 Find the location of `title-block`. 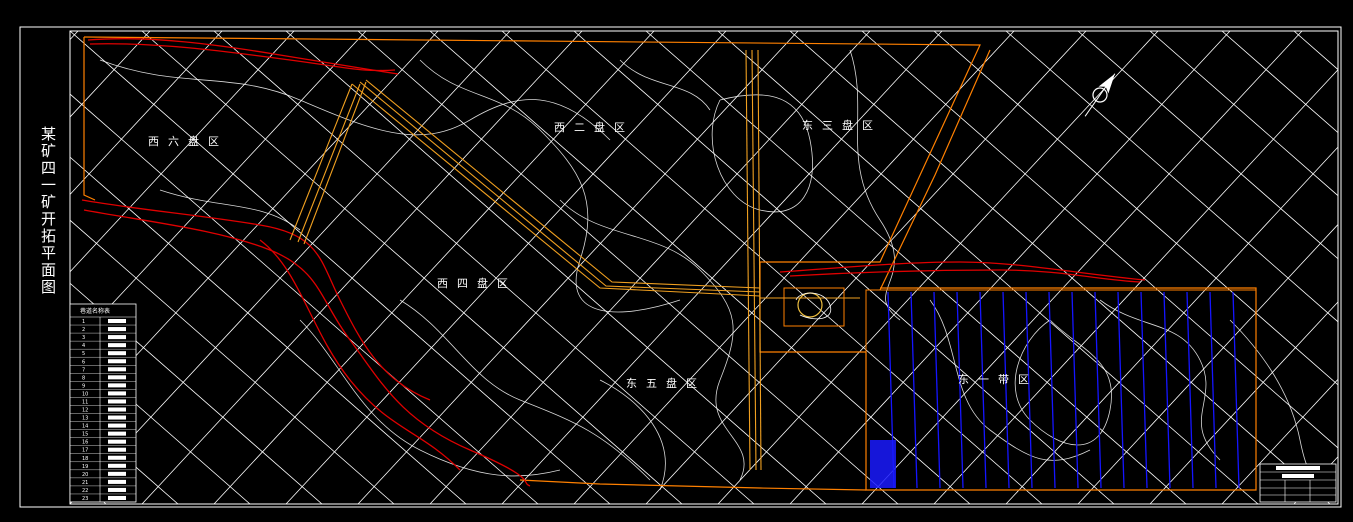

title-block is located at coordinates (1298, 483).